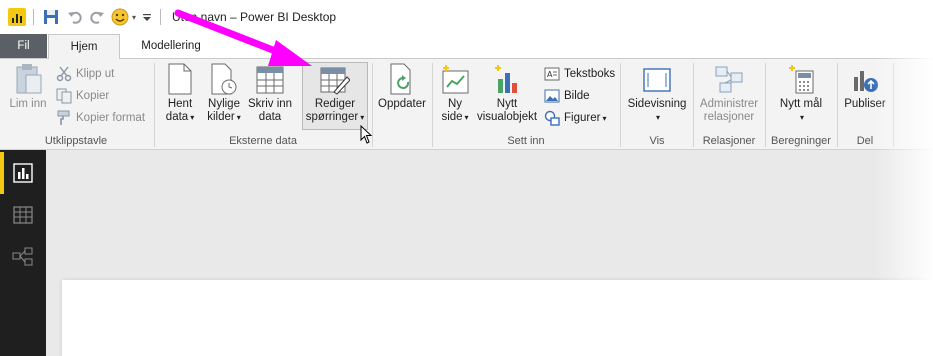 This screenshot has height=356, width=933. I want to click on kopier-format-button: Kopier format, so click(100, 118).